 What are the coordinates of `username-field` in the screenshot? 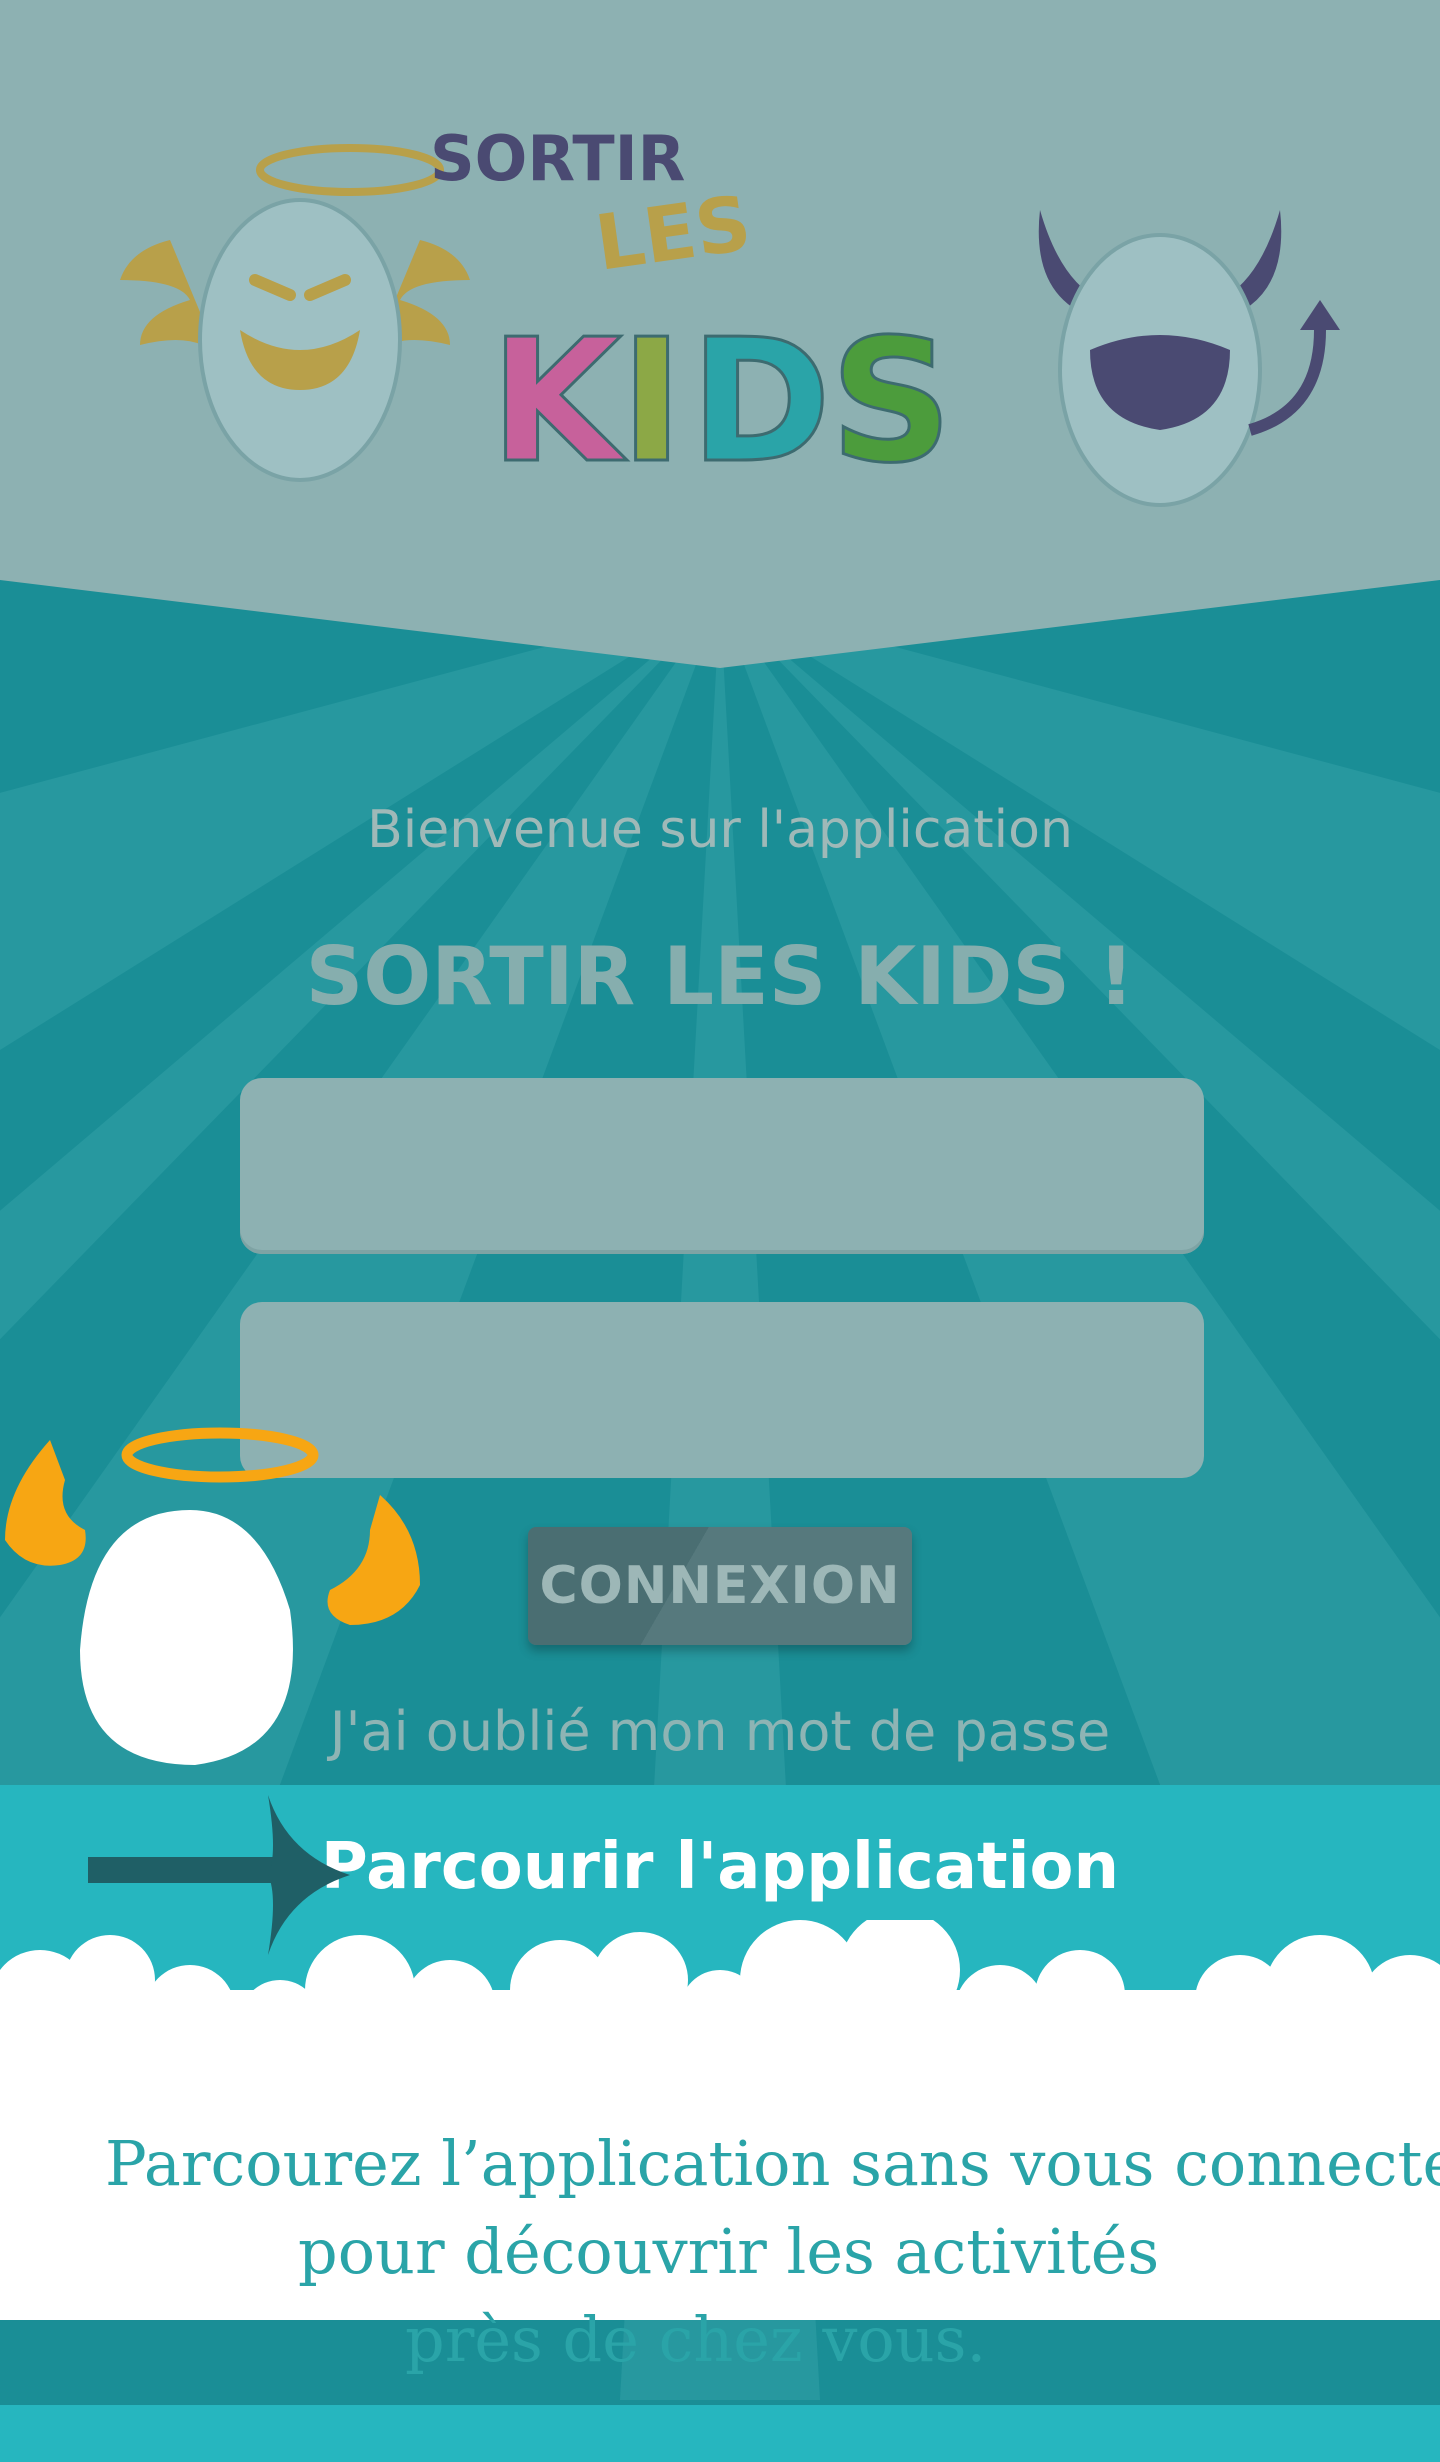 It's located at (722, 1166).